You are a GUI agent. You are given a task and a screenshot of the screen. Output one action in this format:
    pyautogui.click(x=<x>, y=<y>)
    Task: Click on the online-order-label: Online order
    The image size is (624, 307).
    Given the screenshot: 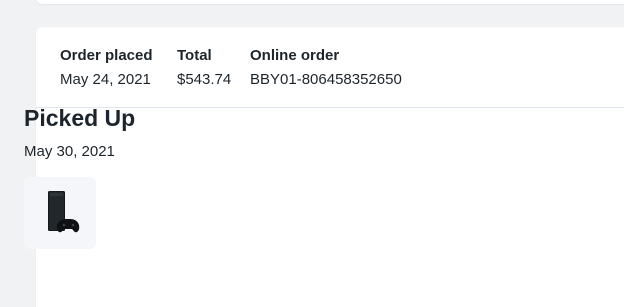 What is the action you would take?
    pyautogui.click(x=295, y=55)
    